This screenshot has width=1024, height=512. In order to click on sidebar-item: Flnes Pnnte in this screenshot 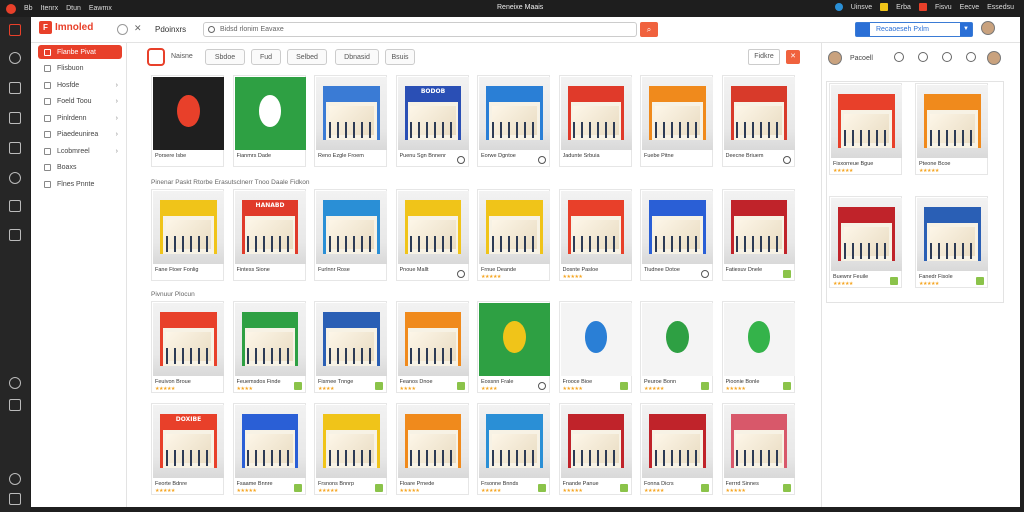, I will do `click(80, 184)`.